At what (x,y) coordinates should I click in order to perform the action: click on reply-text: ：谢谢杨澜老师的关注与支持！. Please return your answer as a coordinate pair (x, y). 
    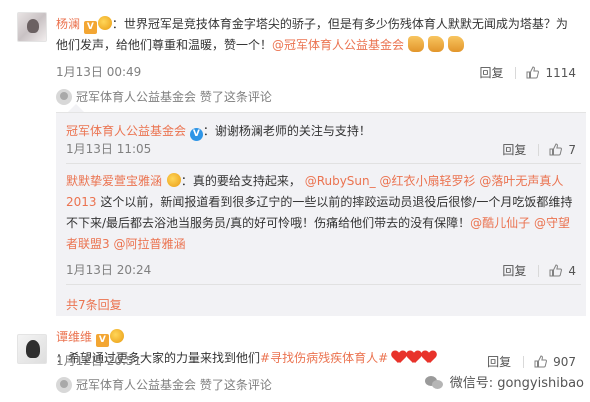
    Looking at the image, I should click on (286, 131).